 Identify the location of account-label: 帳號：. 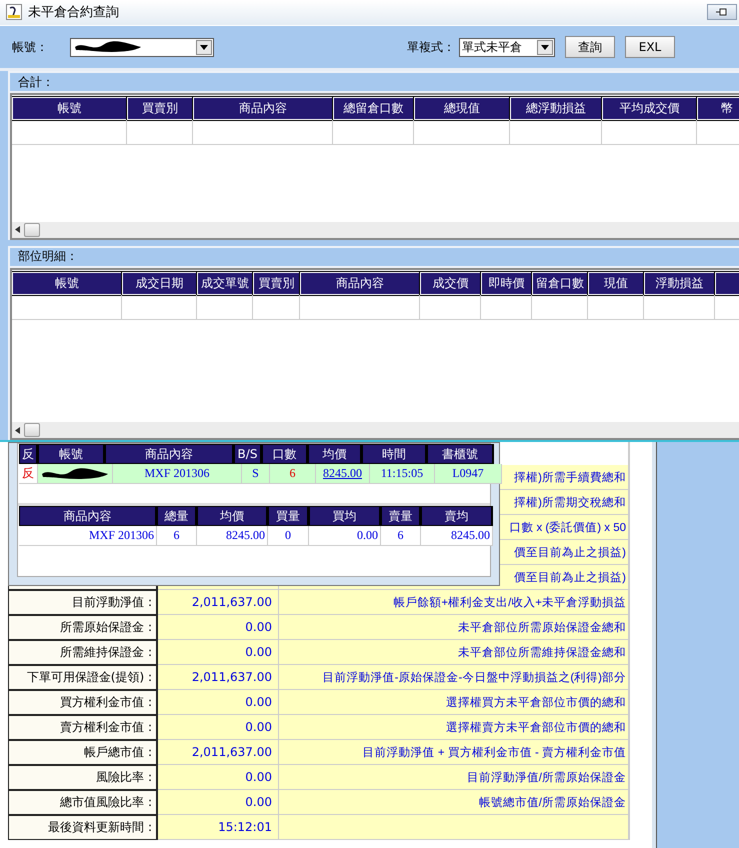
(30, 47).